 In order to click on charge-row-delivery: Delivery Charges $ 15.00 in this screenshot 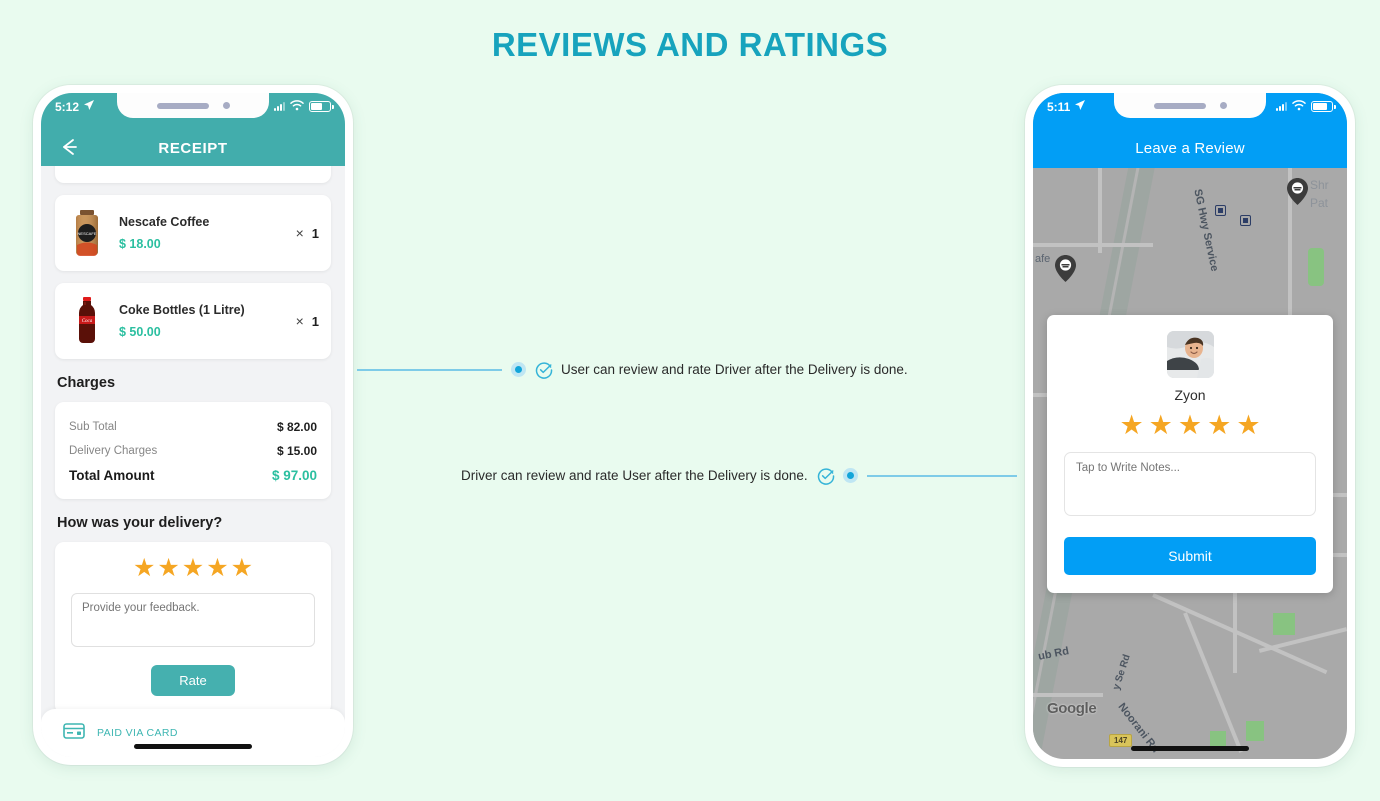, I will do `click(193, 451)`.